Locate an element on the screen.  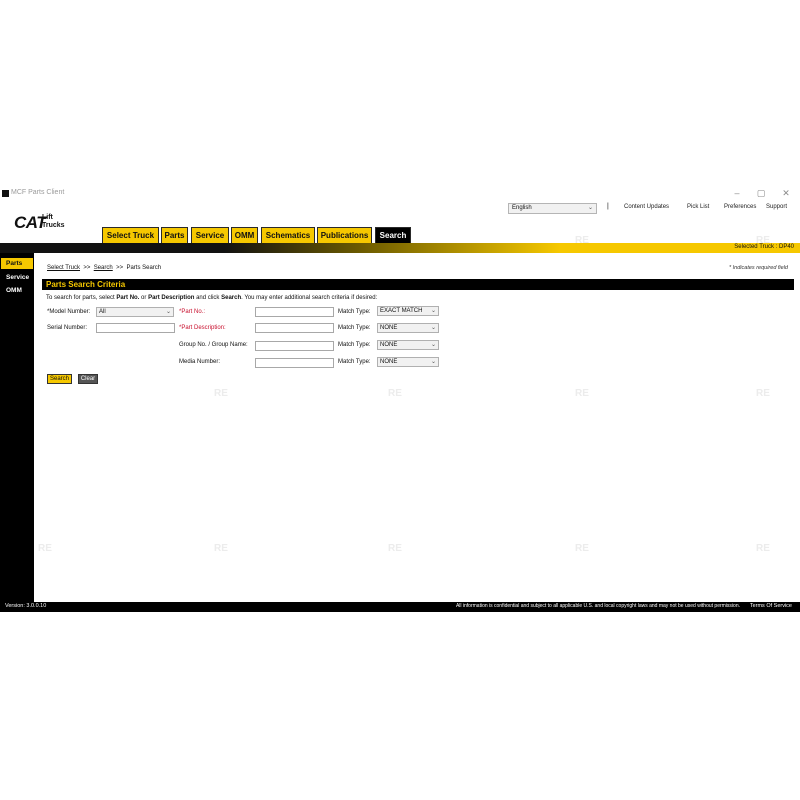
serial-number-input is located at coordinates (135, 328).